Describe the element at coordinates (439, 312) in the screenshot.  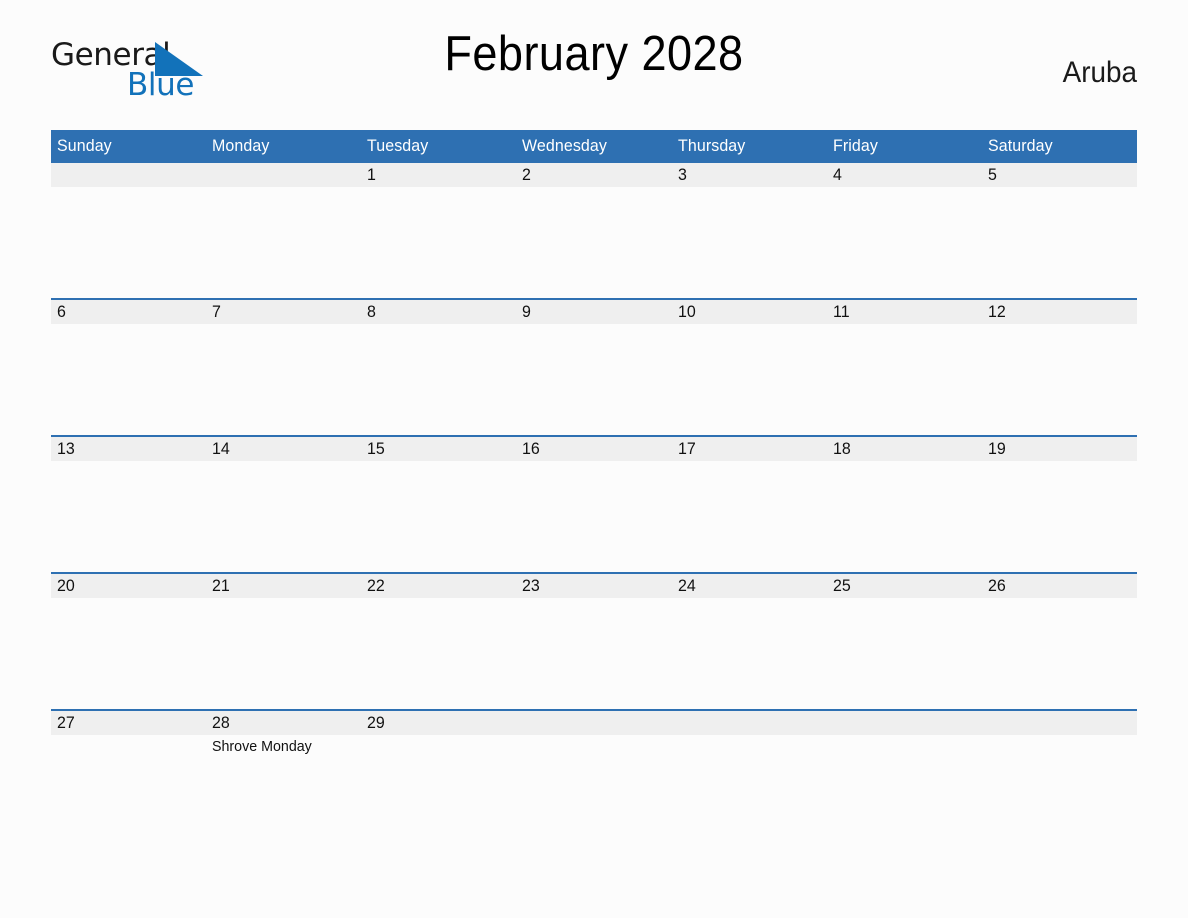
I see `day-number-band: 8` at that location.